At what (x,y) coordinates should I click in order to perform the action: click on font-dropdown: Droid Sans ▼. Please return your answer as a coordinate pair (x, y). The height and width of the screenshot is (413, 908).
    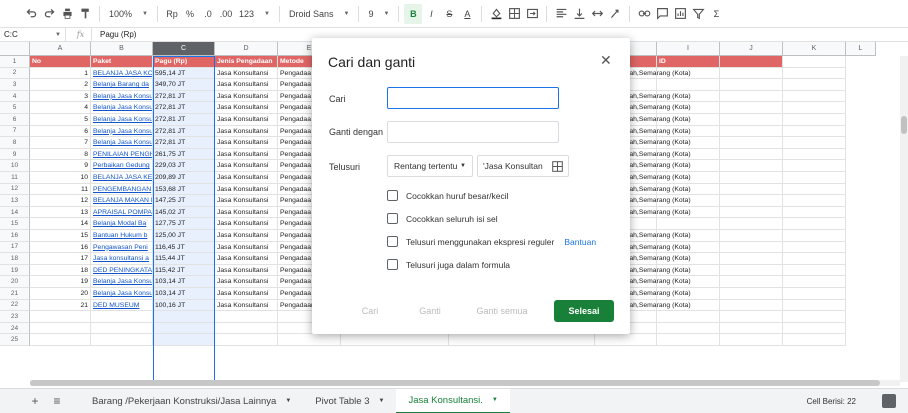
    Looking at the image, I should click on (319, 14).